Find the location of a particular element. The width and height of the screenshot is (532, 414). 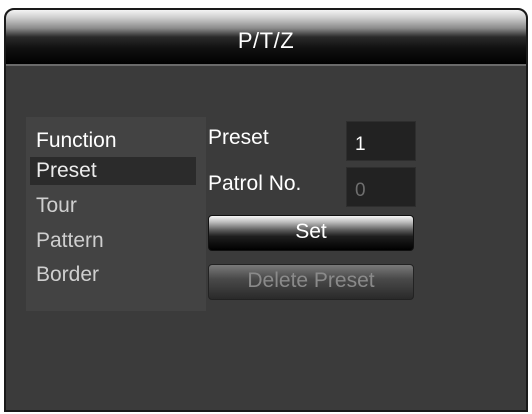

menu-item-preset: Preset is located at coordinates (113, 171).